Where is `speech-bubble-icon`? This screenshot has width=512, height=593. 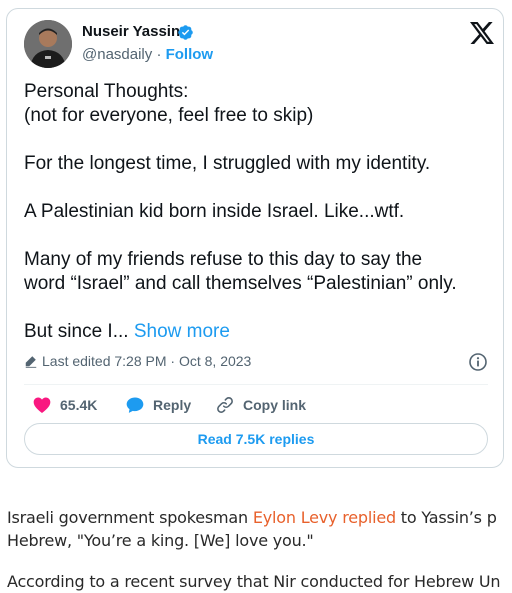
speech-bubble-icon is located at coordinates (135, 405).